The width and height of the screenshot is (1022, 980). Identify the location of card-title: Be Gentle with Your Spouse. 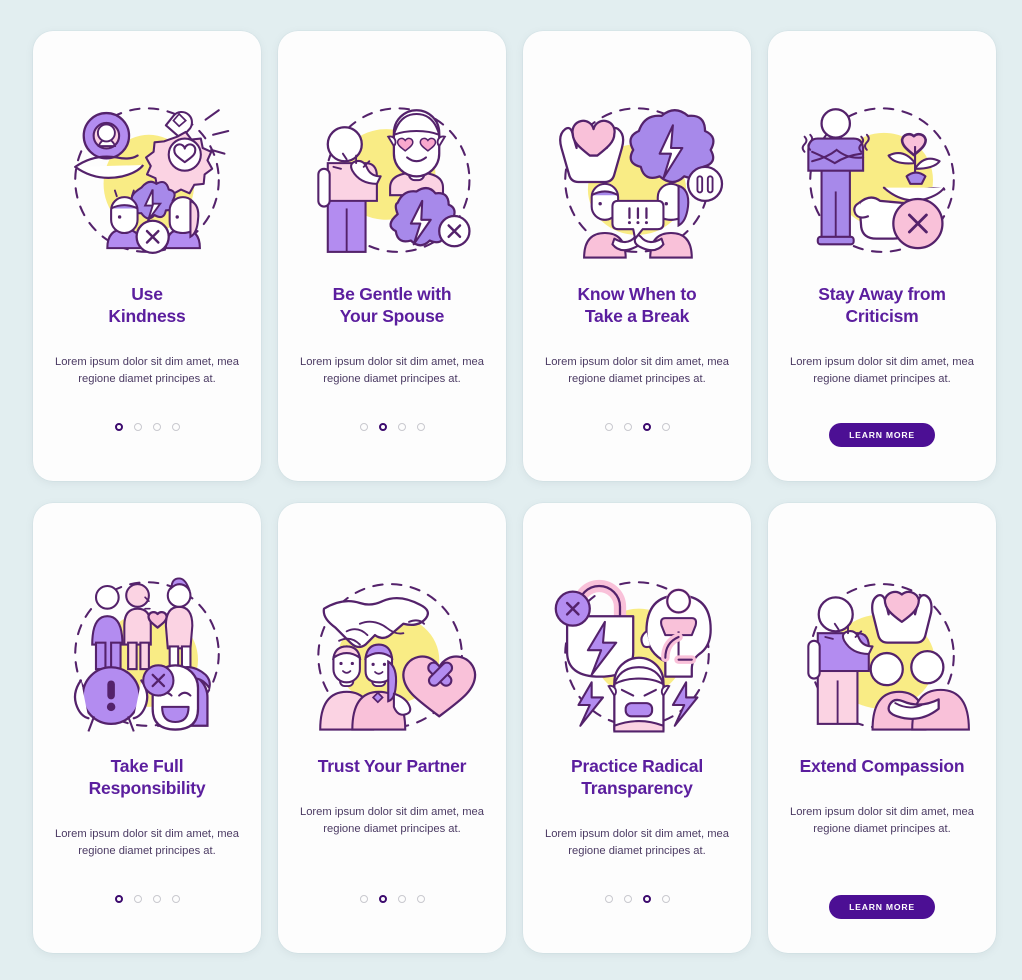
(392, 305).